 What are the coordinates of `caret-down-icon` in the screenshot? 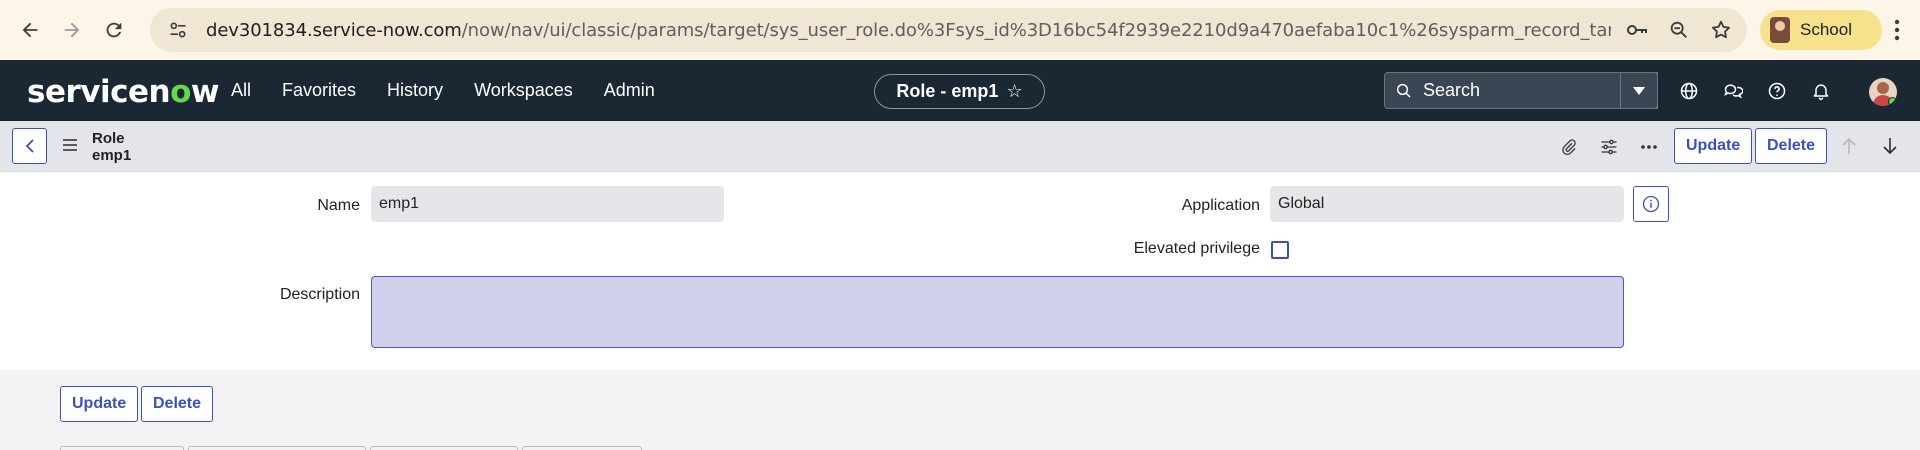 It's located at (1639, 90).